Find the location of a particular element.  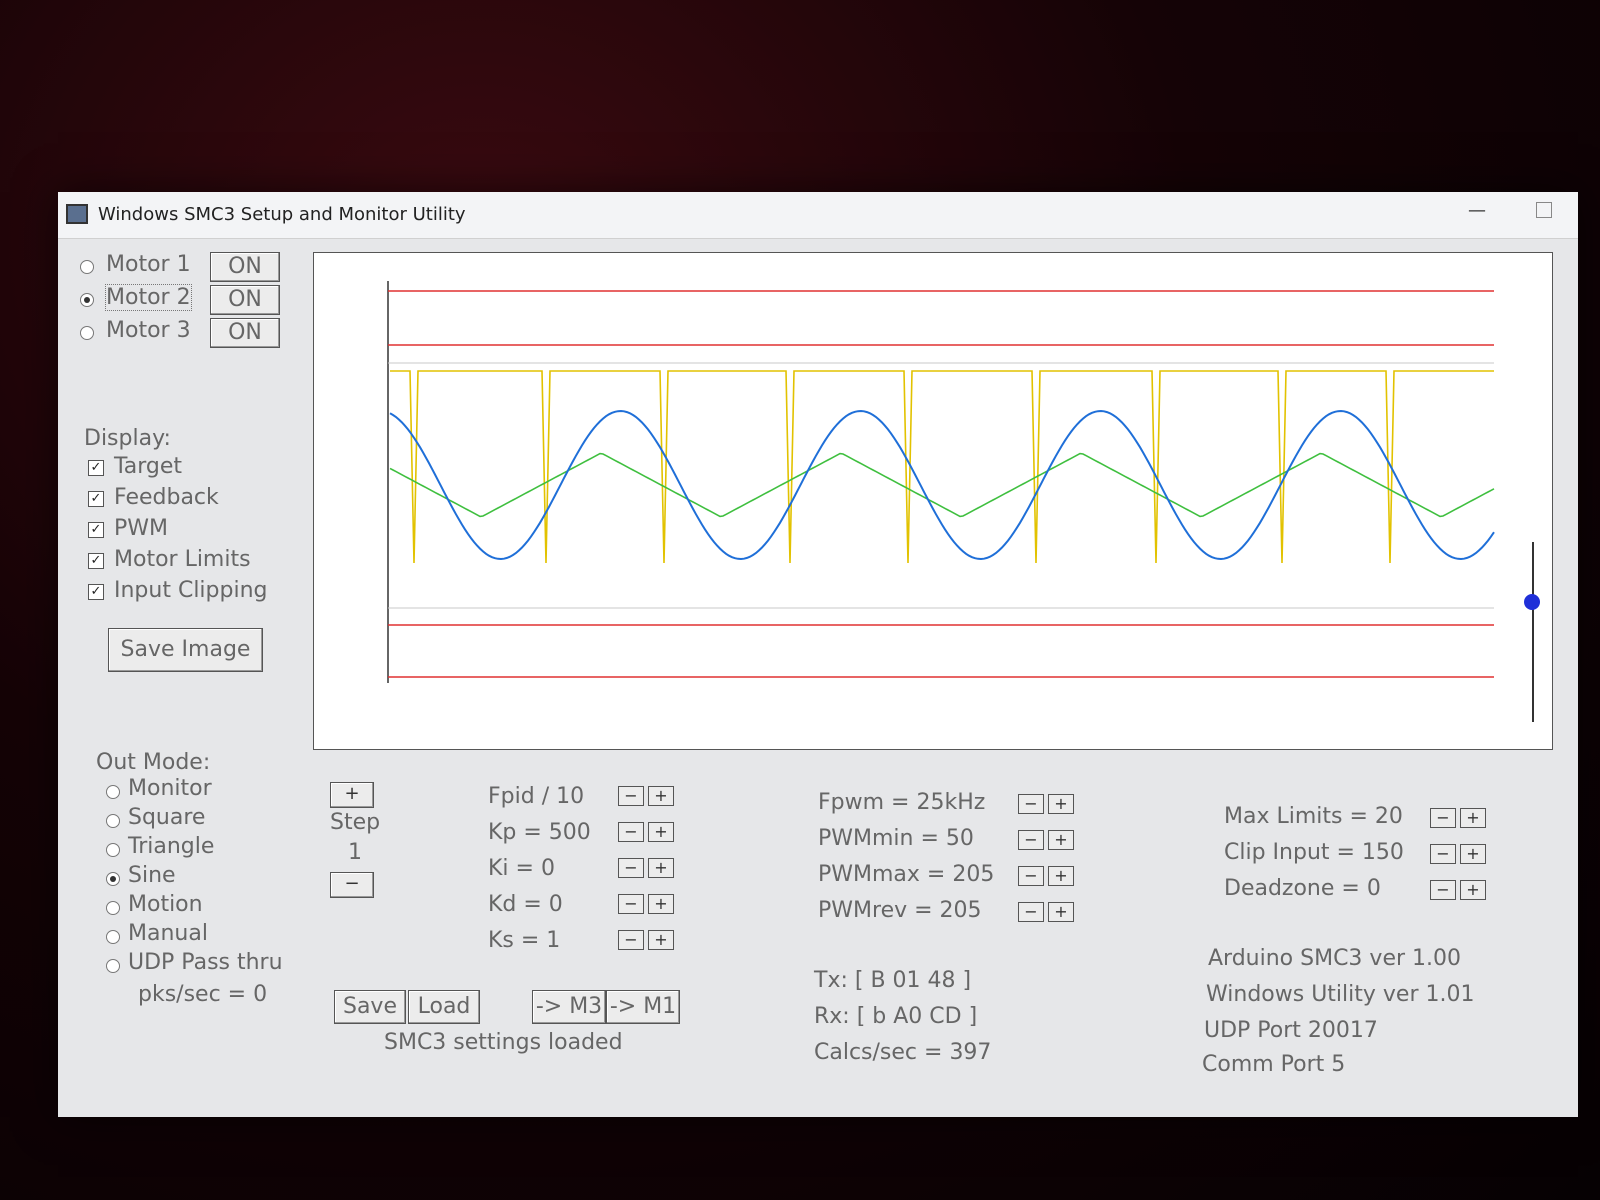

triangle-radio is located at coordinates (113, 850).